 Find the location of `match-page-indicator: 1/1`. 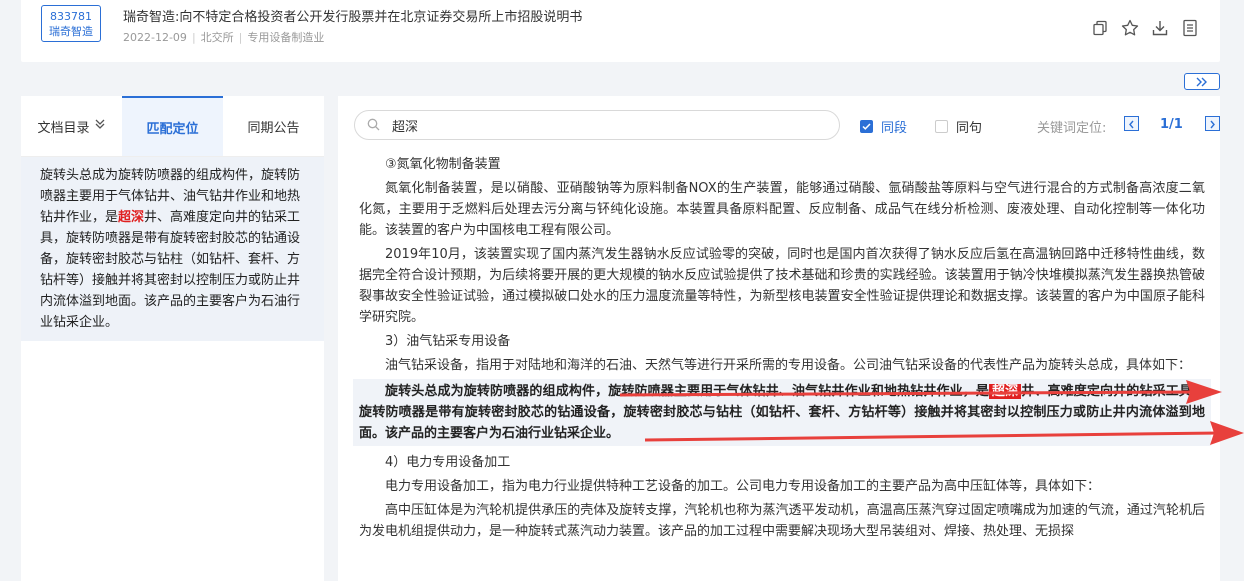

match-page-indicator: 1/1 is located at coordinates (1171, 124).